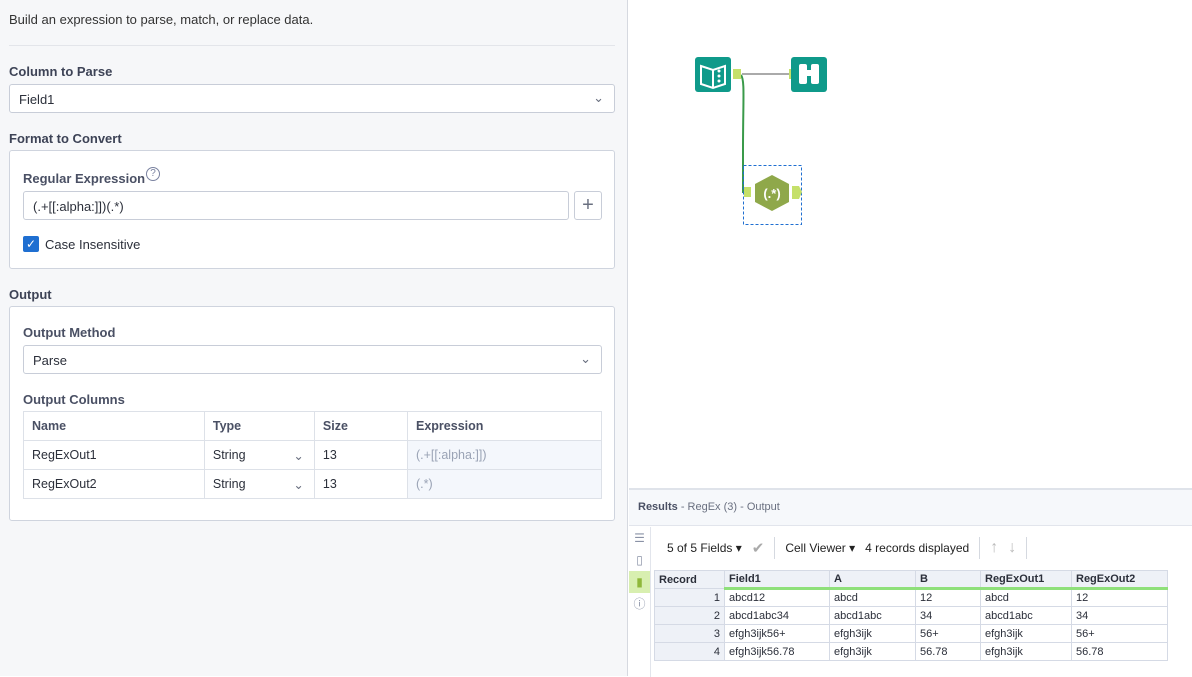 Image resolution: width=1192 pixels, height=677 pixels. Describe the element at coordinates (713, 74) in the screenshot. I see `input-tool-icon` at that location.